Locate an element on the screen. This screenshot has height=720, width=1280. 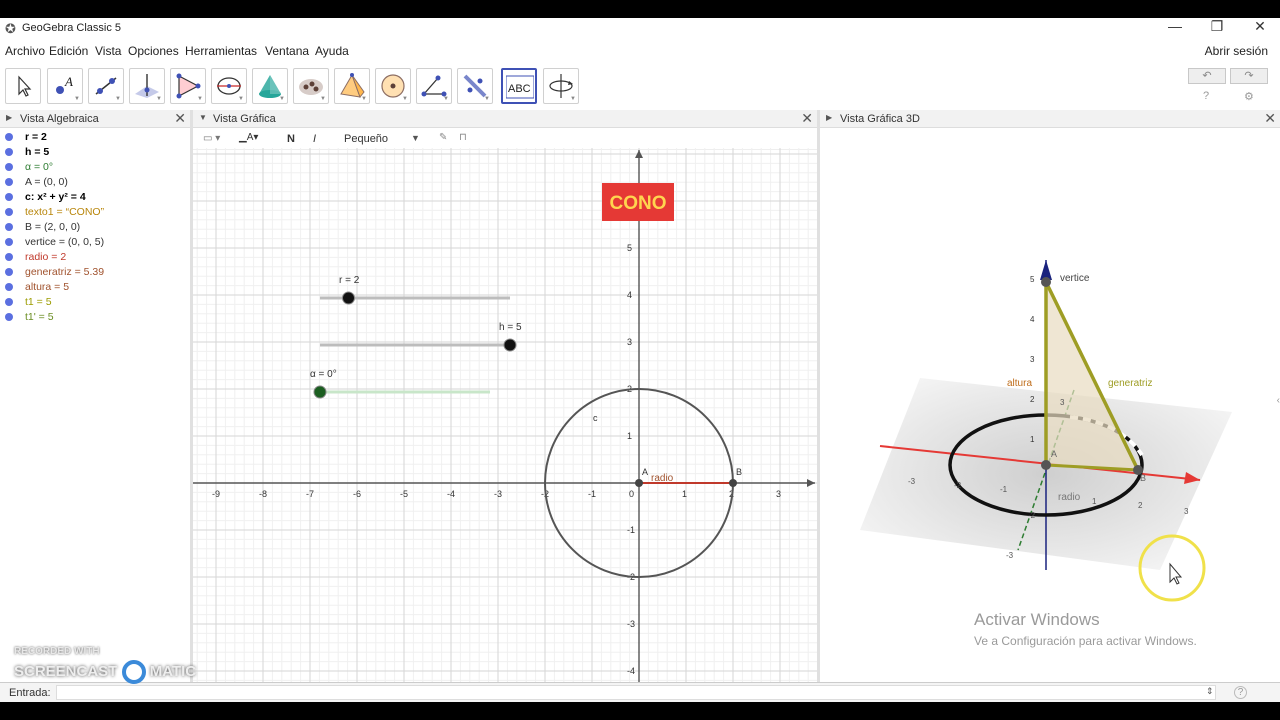
y-tick-label: -1 is located at coordinates (631, 530).